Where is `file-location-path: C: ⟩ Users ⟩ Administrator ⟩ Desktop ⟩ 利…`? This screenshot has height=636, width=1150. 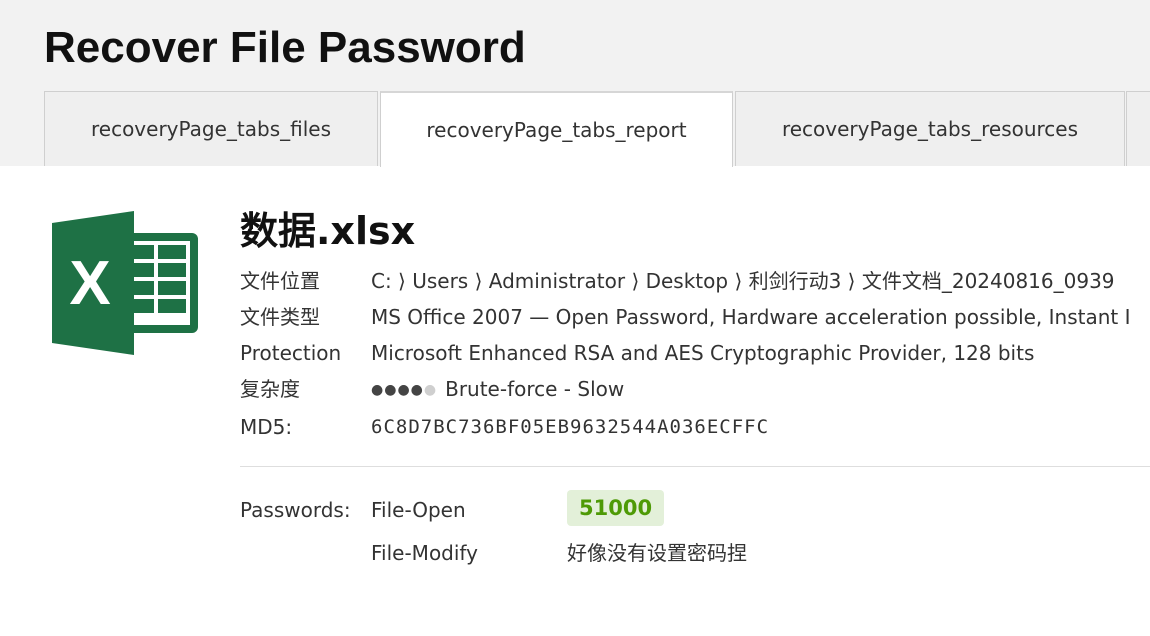
file-location-path: C: ⟩ Users ⟩ Administrator ⟩ Desktop ⟩ 利… is located at coordinates (743, 281).